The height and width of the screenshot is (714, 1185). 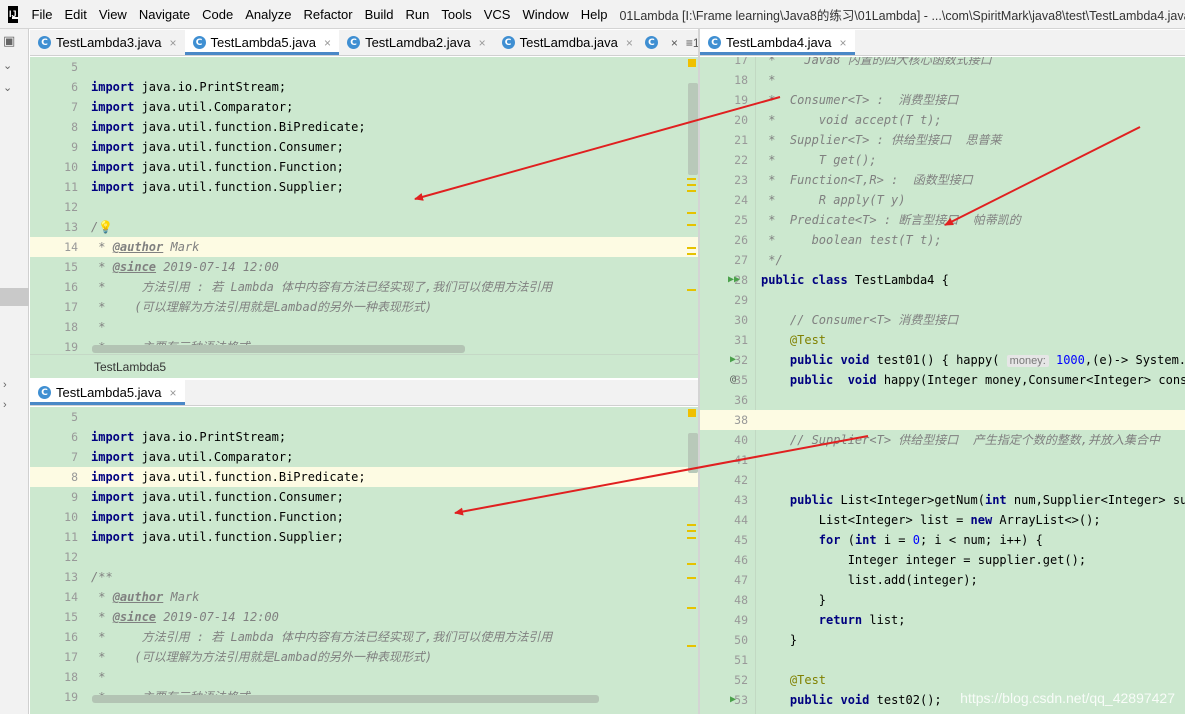 What do you see at coordinates (734, 280) in the screenshot?
I see `run-triangle-icon: ▶▶` at bounding box center [734, 280].